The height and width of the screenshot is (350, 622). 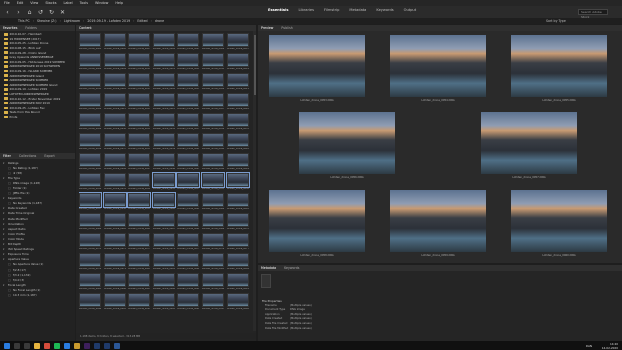 What do you see at coordinates (357, 10) in the screenshot?
I see `workspace-tab-metadata: Metadata` at bounding box center [357, 10].